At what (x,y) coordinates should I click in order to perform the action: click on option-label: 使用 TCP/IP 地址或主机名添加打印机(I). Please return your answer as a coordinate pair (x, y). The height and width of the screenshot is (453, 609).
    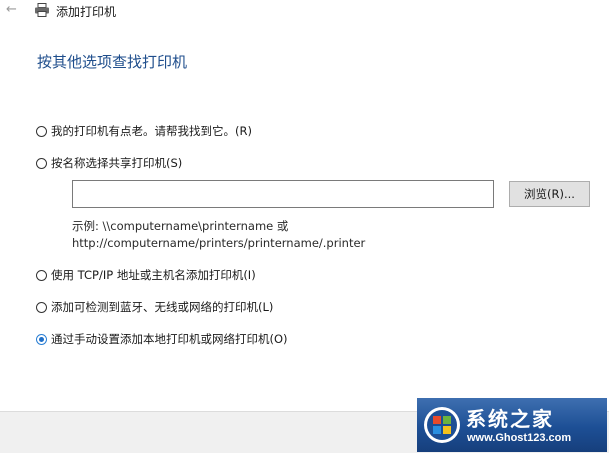
    Looking at the image, I should click on (153, 275).